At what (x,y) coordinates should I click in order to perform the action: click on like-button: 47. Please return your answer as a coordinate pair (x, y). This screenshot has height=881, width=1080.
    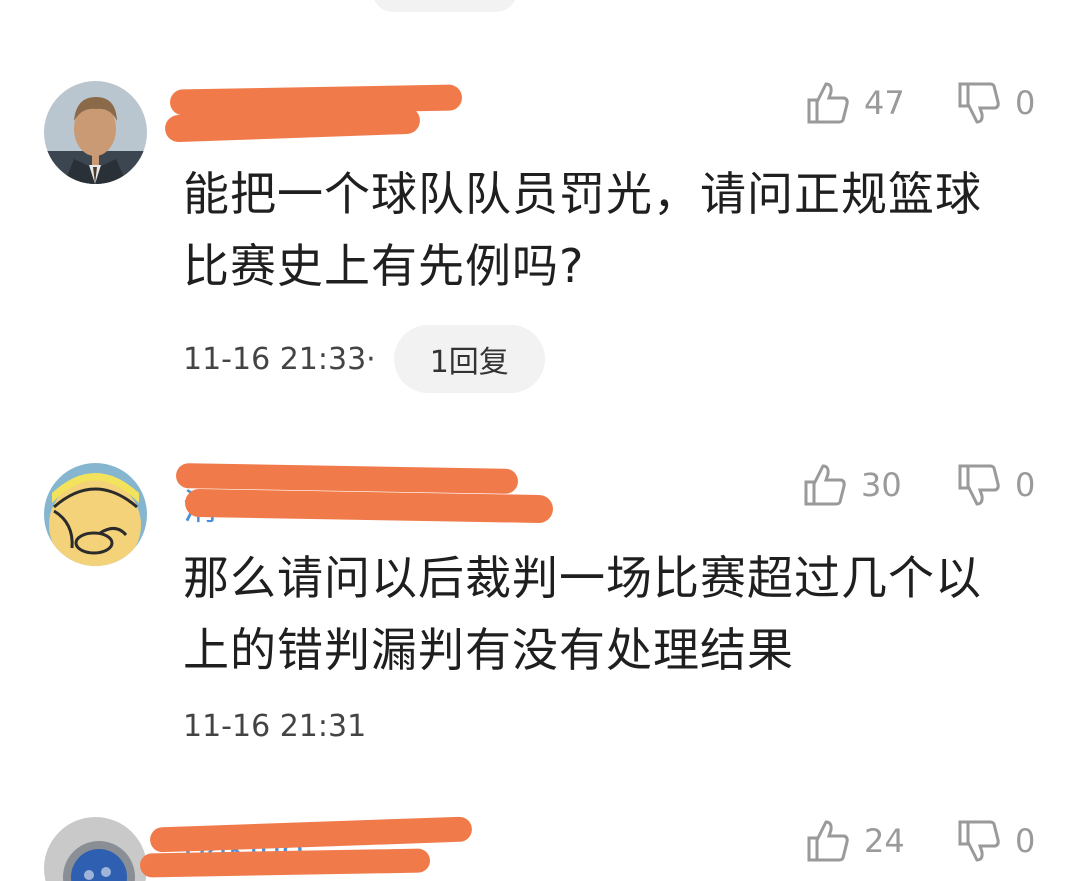
    Looking at the image, I should click on (855, 103).